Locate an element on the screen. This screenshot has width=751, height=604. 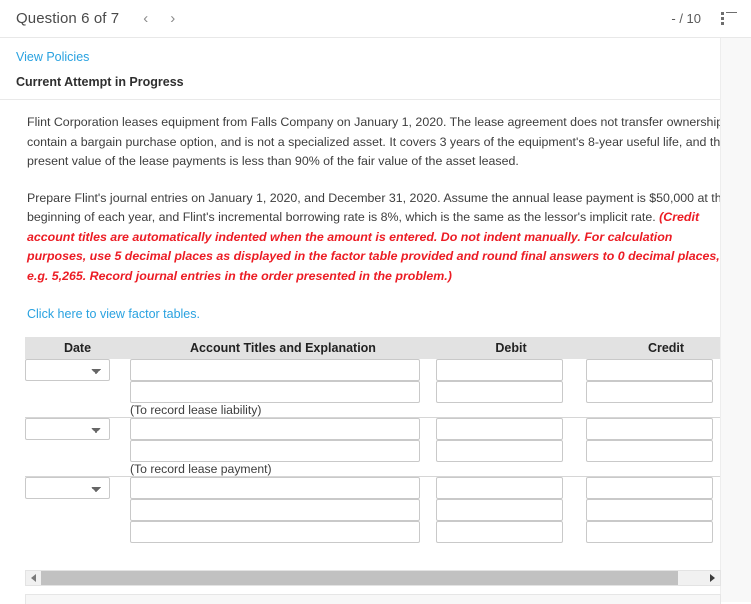
scroll-left-arrow-icon is located at coordinates (33, 578).